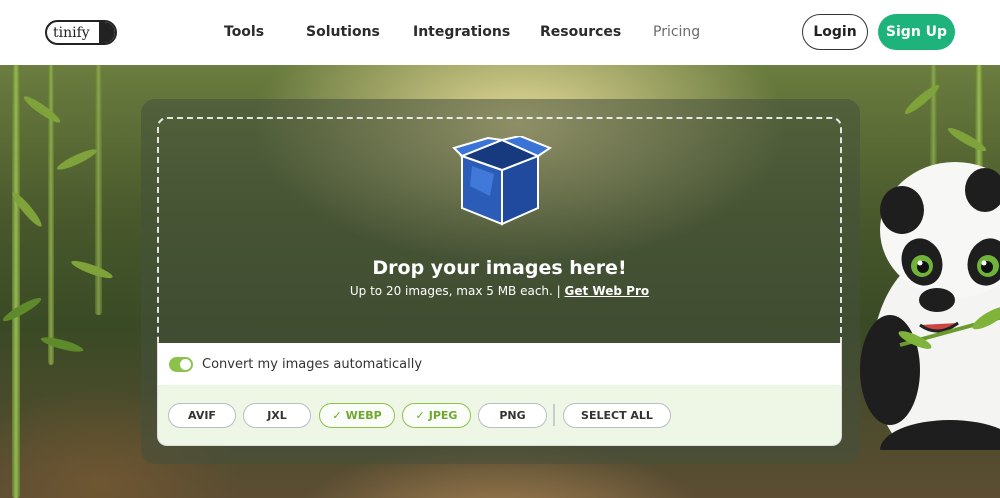 This screenshot has height=498, width=1000. What do you see at coordinates (457, 291) in the screenshot?
I see `drop-subtitle-text: Up to 20 images, max 5 MB each. |` at bounding box center [457, 291].